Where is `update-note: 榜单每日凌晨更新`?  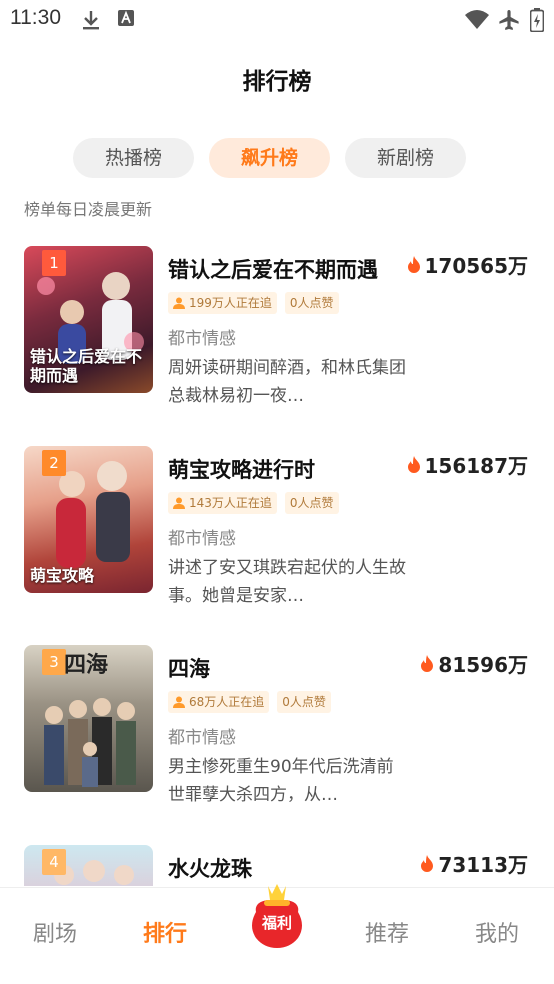
update-note: 榜单每日凌晨更新 is located at coordinates (88, 209).